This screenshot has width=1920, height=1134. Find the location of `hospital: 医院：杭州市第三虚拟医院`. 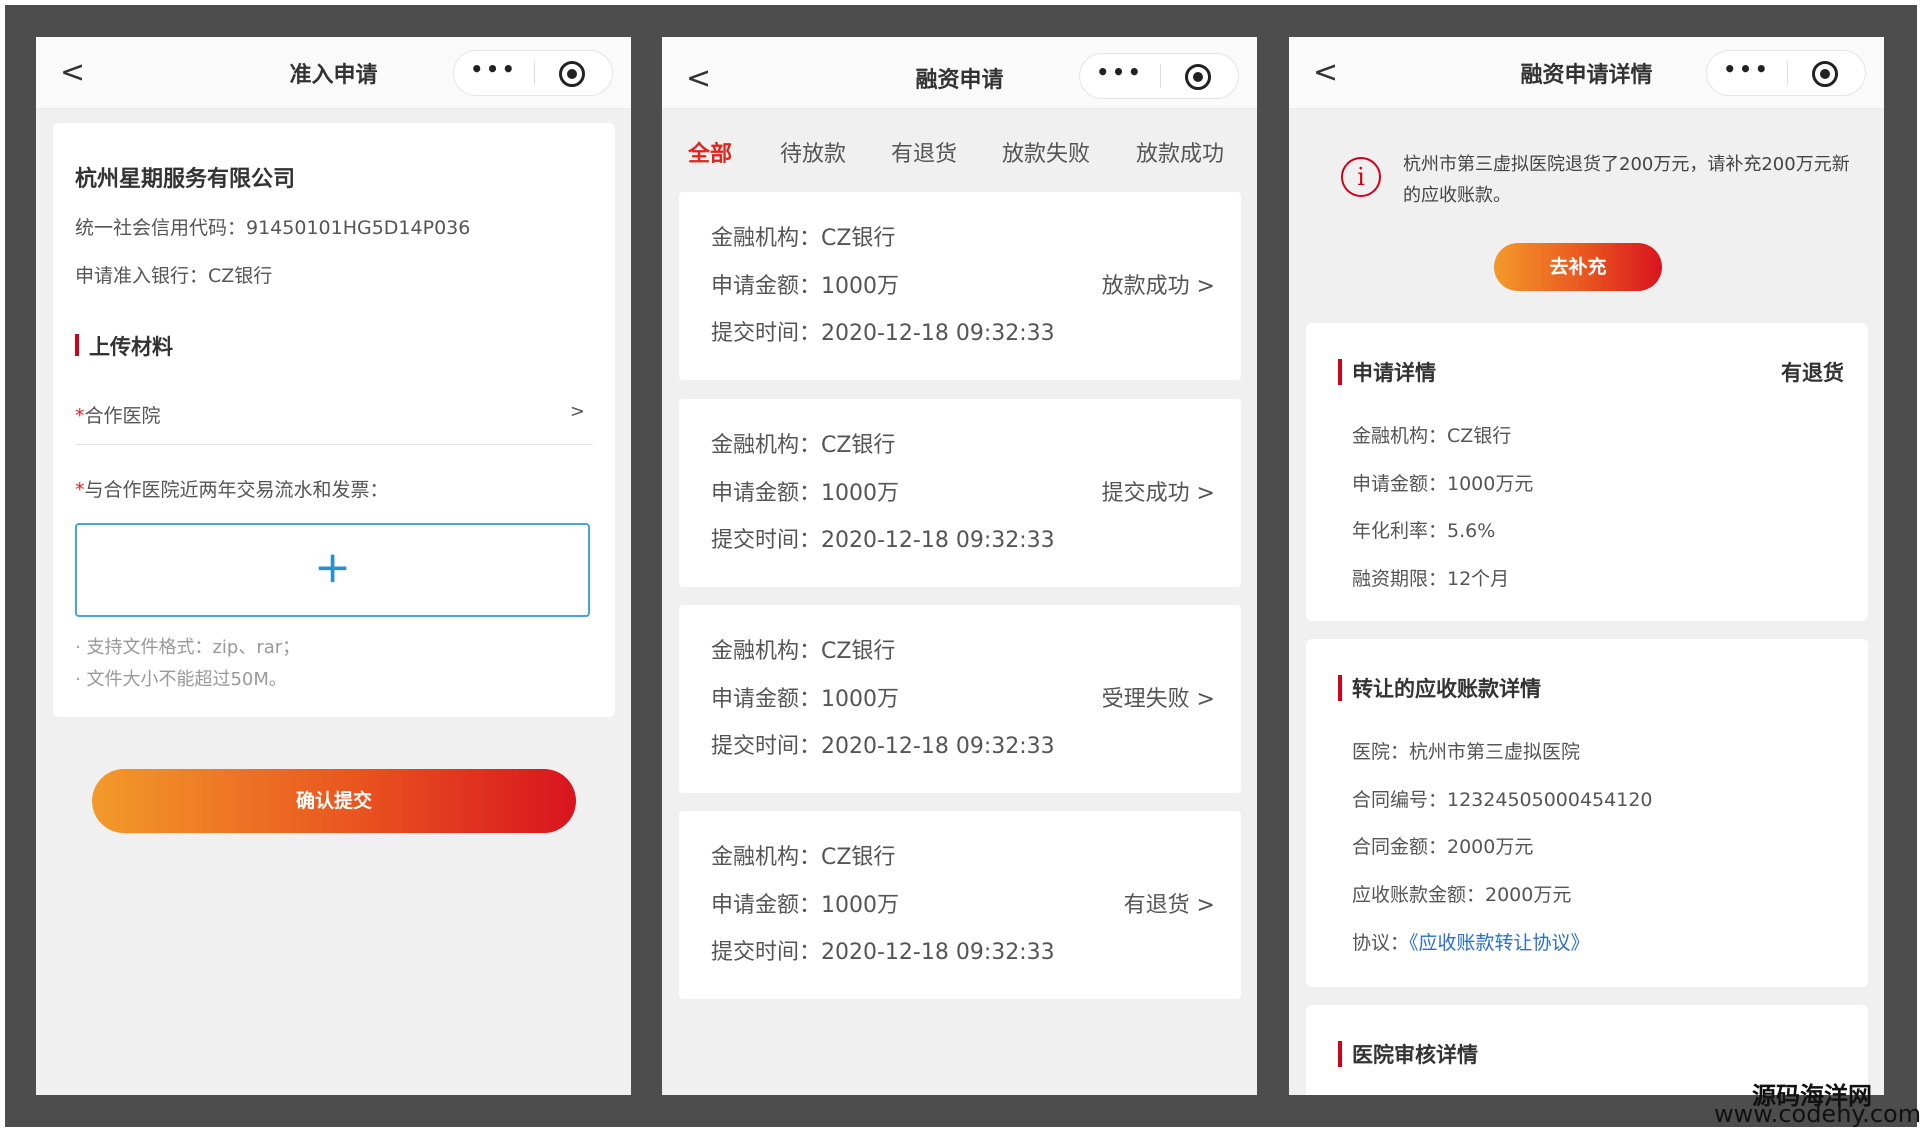

hospital: 医院：杭州市第三虚拟医院 is located at coordinates (1466, 752).